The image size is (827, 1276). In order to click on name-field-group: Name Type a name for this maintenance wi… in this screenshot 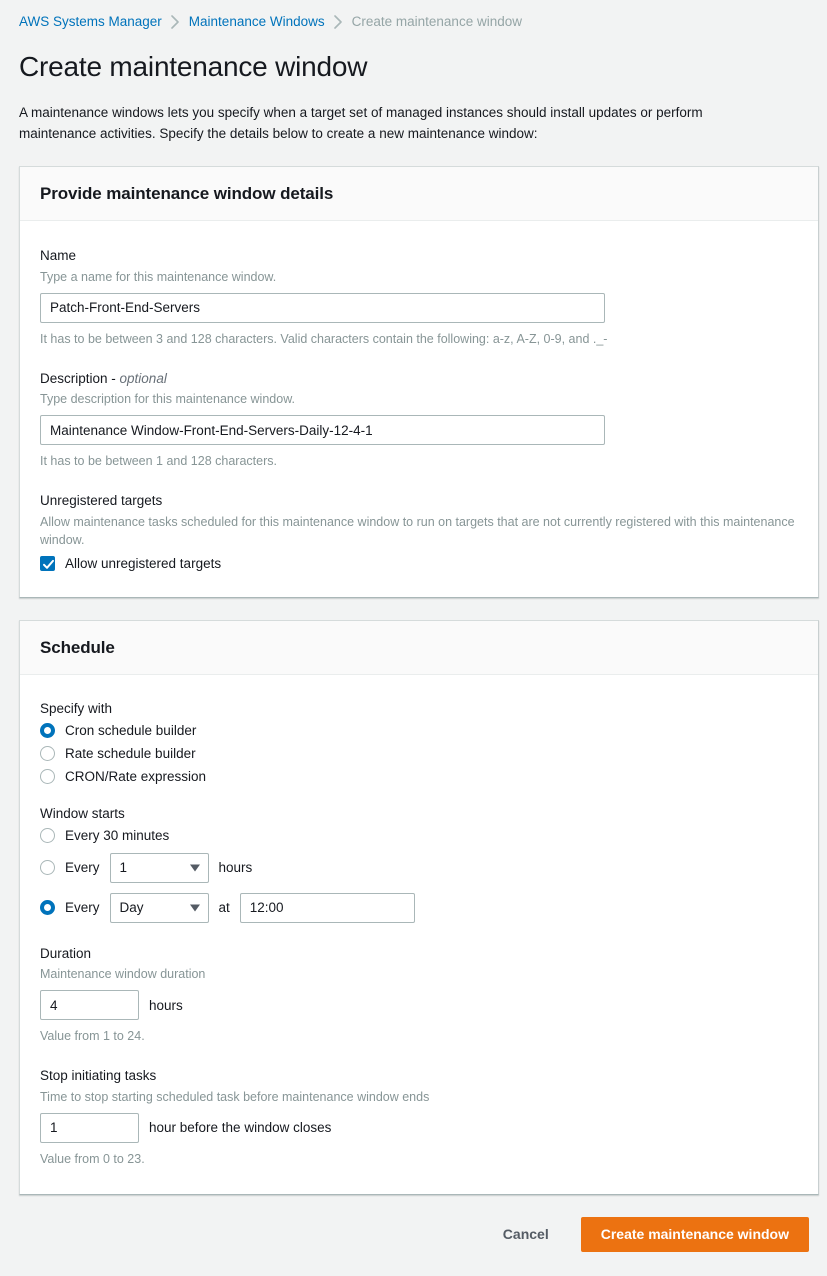, I will do `click(419, 297)`.